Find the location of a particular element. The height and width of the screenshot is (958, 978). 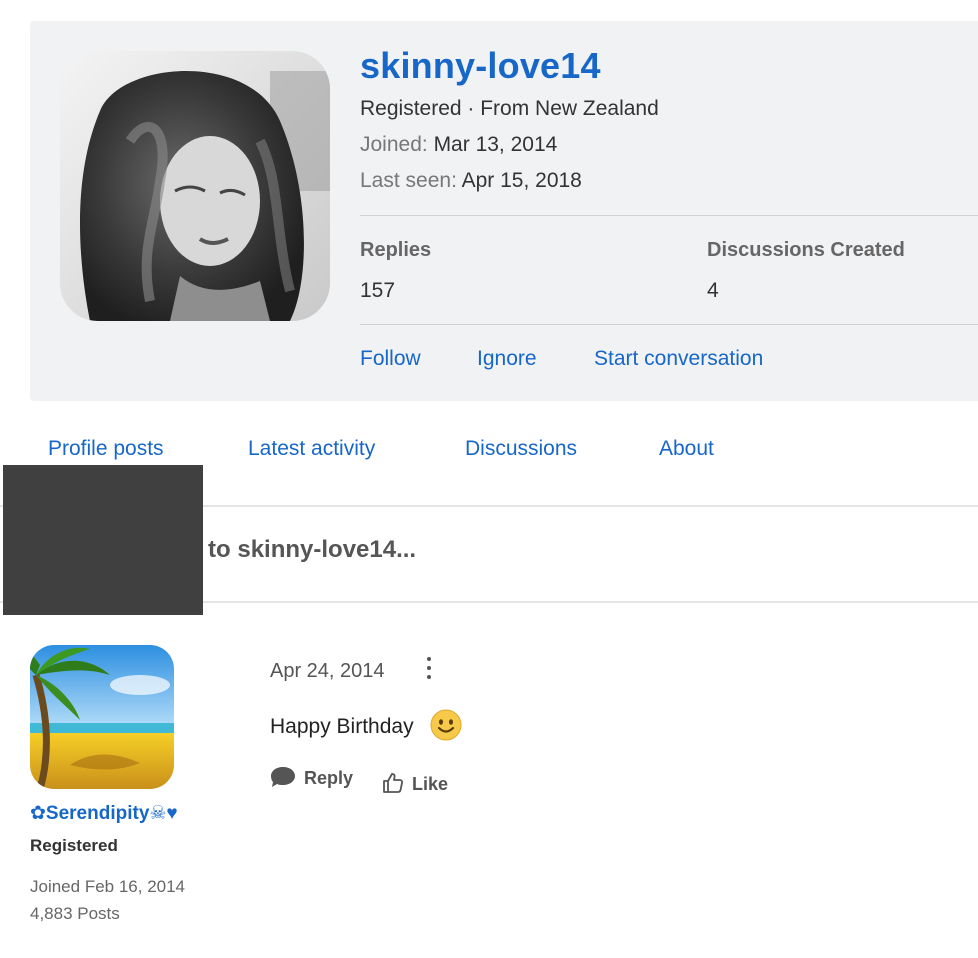

tab-about: About is located at coordinates (686, 449).